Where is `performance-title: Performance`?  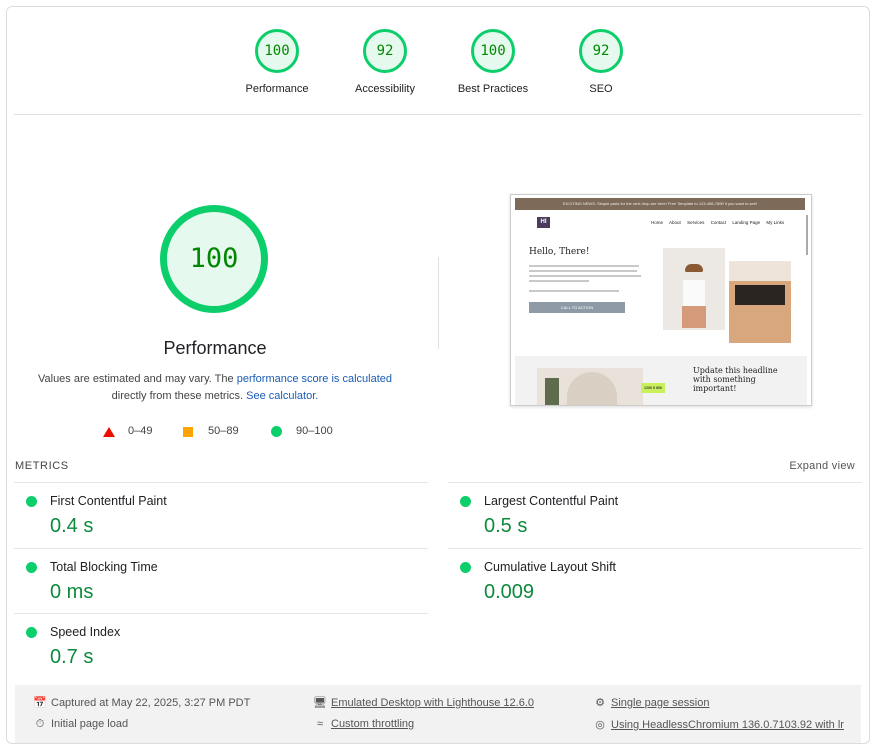
performance-title: Performance is located at coordinates (215, 348).